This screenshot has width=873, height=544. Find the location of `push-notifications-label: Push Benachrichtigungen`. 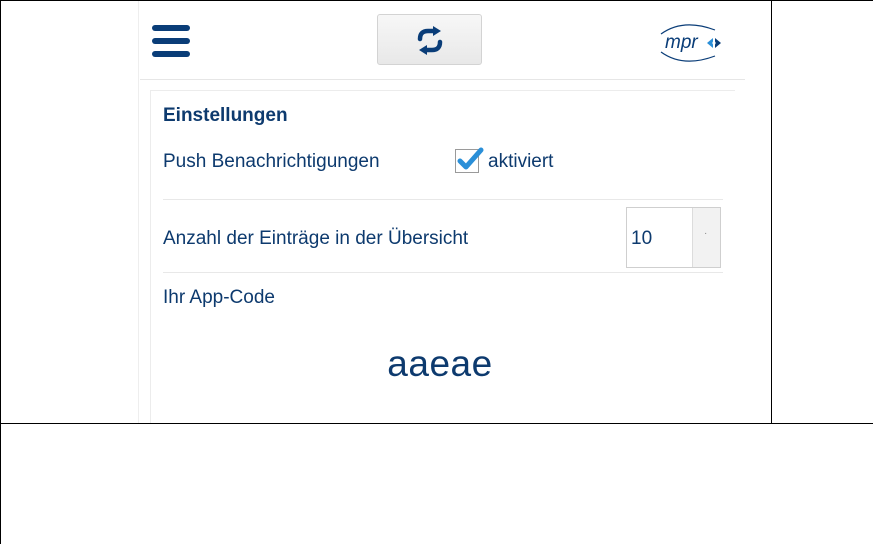

push-notifications-label: Push Benachrichtigungen is located at coordinates (271, 161).